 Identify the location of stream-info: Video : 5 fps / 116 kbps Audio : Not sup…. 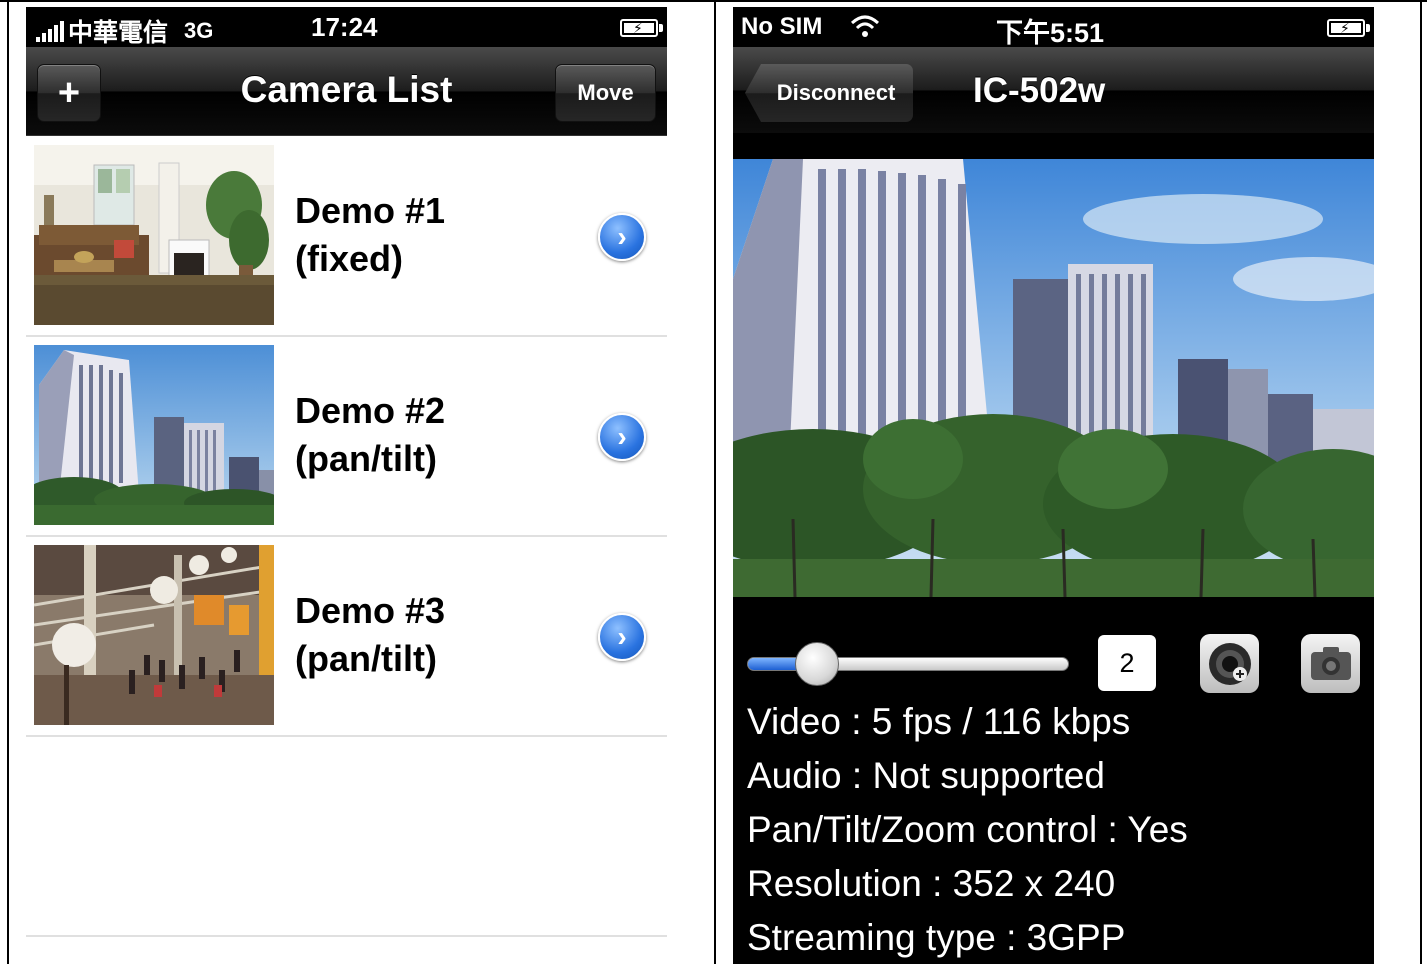
(967, 829).